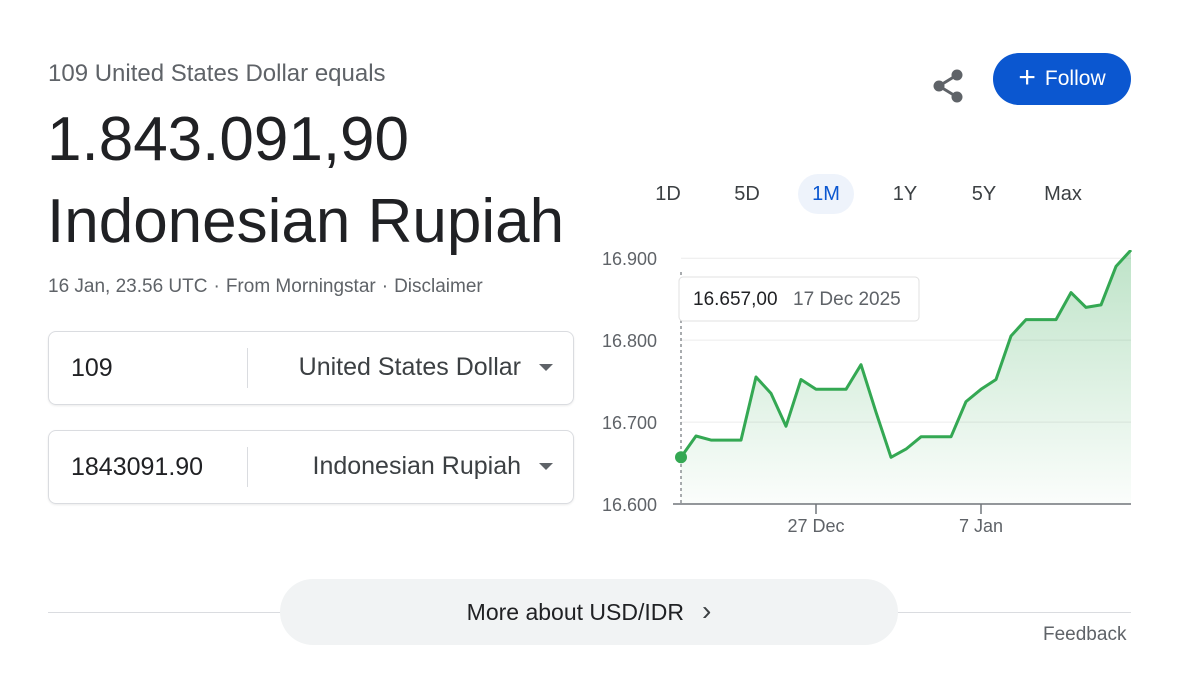  I want to click on to-currency-select: Indonesian Rupiah, so click(417, 466).